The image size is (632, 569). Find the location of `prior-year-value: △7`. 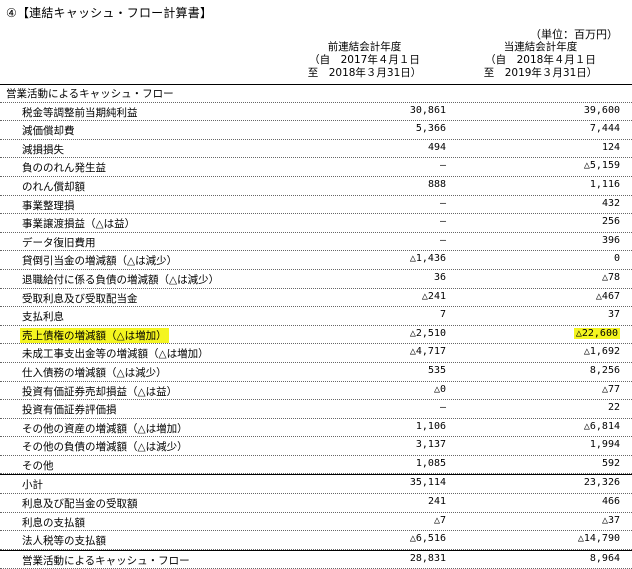

prior-year-value: △7 is located at coordinates (439, 520).